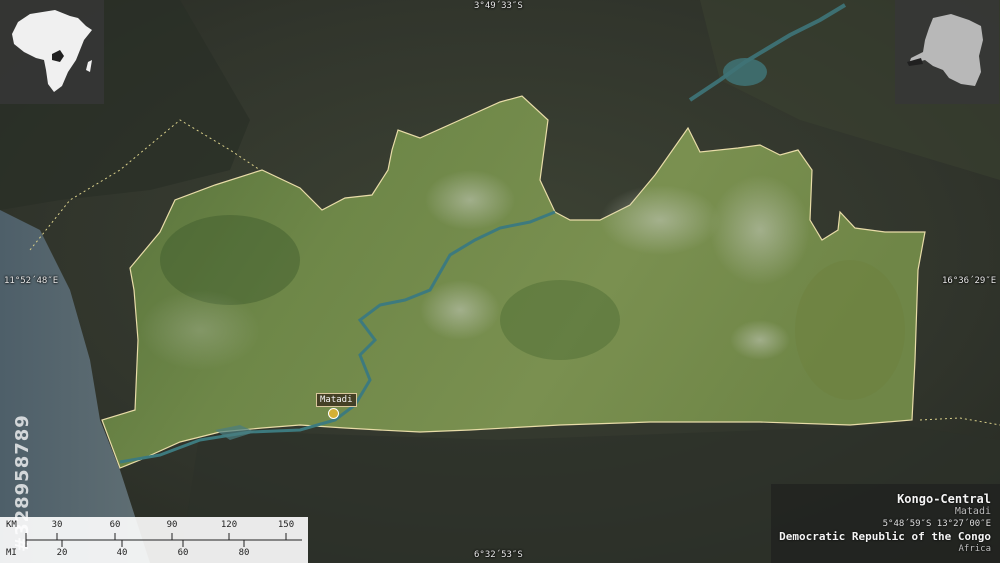  I want to click on km-tick-label: 120, so click(229, 525).